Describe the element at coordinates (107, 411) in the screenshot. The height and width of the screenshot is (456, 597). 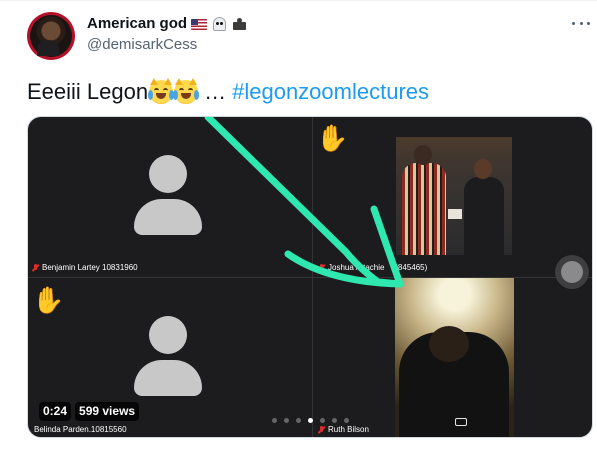
I see `video-views: 599 views` at that location.